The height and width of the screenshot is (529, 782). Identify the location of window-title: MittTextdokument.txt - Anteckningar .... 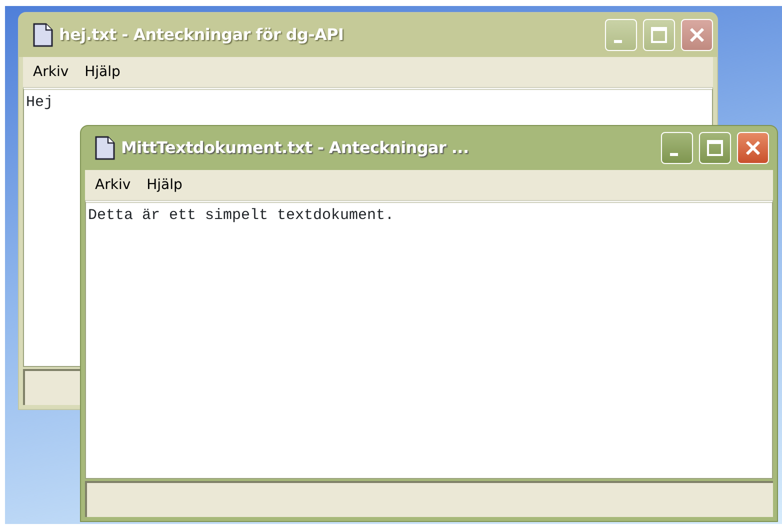
(295, 148).